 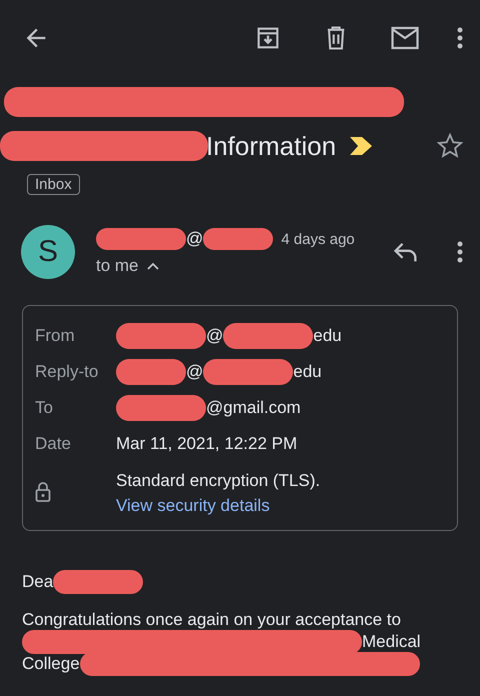 I want to click on mail-button, so click(x=405, y=38).